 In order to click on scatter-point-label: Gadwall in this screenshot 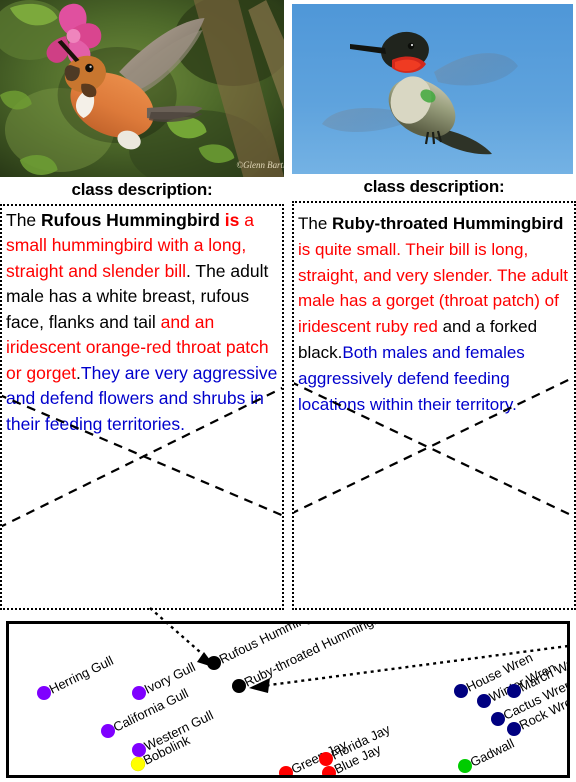, I will do `click(492, 753)`.